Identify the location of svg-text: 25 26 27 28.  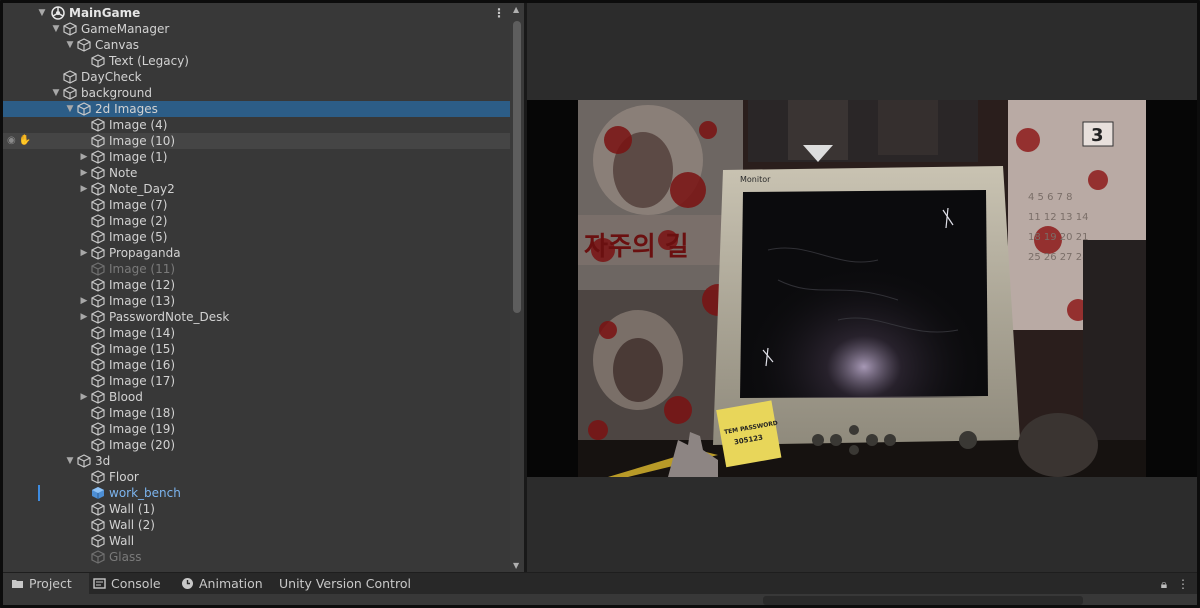
(1058, 257).